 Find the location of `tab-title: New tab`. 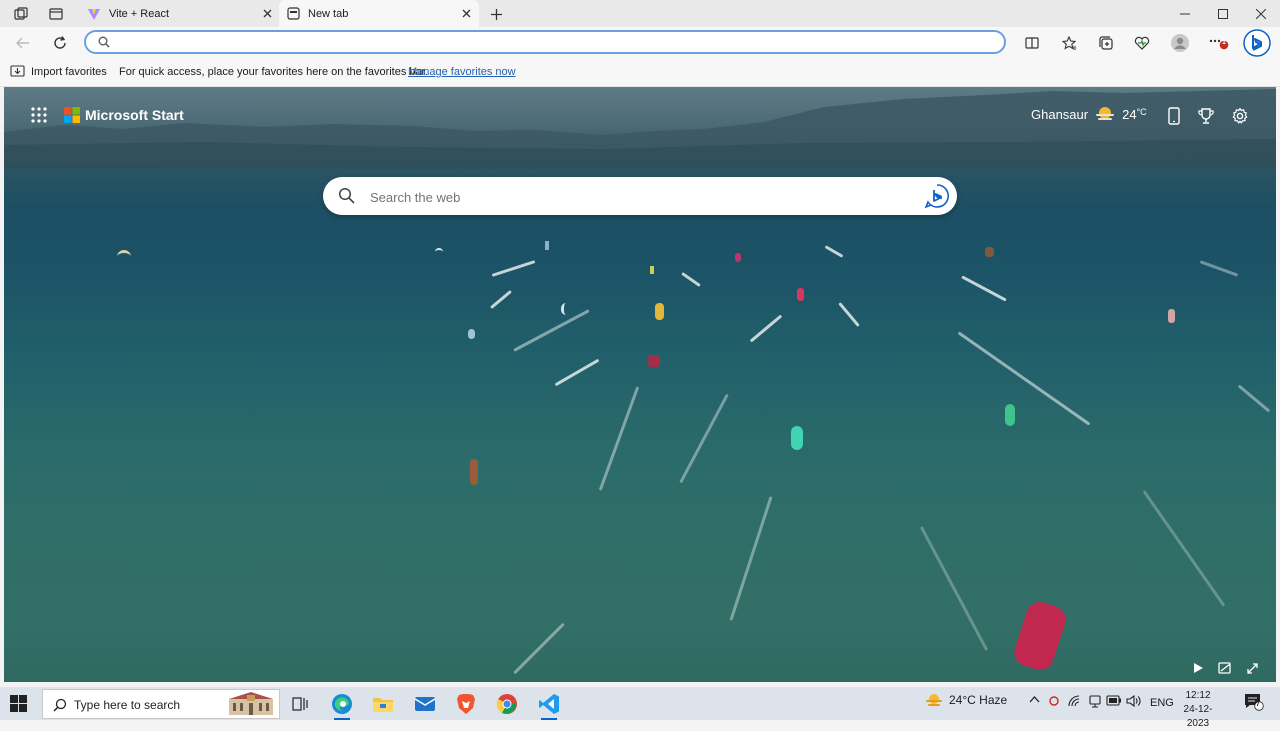

tab-title: New tab is located at coordinates (328, 13).